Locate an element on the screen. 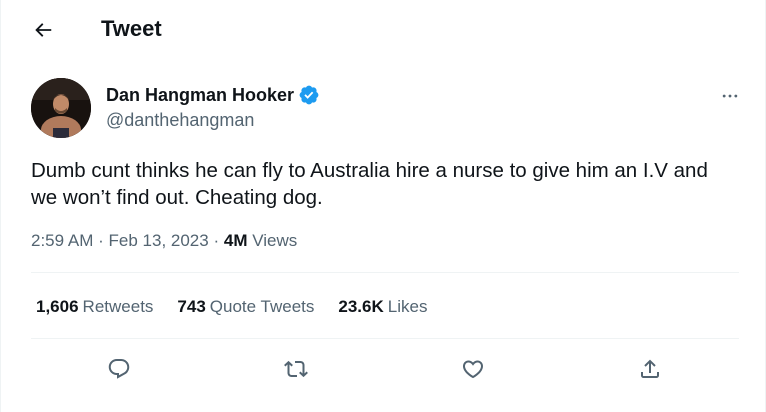 This screenshot has height=412, width=766. arrow-left-icon is located at coordinates (43, 30).